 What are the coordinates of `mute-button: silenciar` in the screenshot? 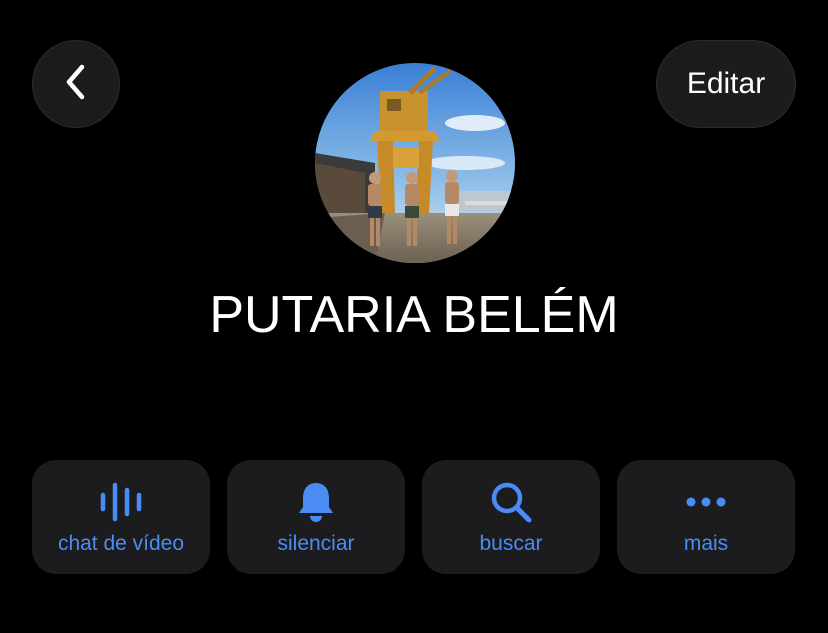 It's located at (316, 517).